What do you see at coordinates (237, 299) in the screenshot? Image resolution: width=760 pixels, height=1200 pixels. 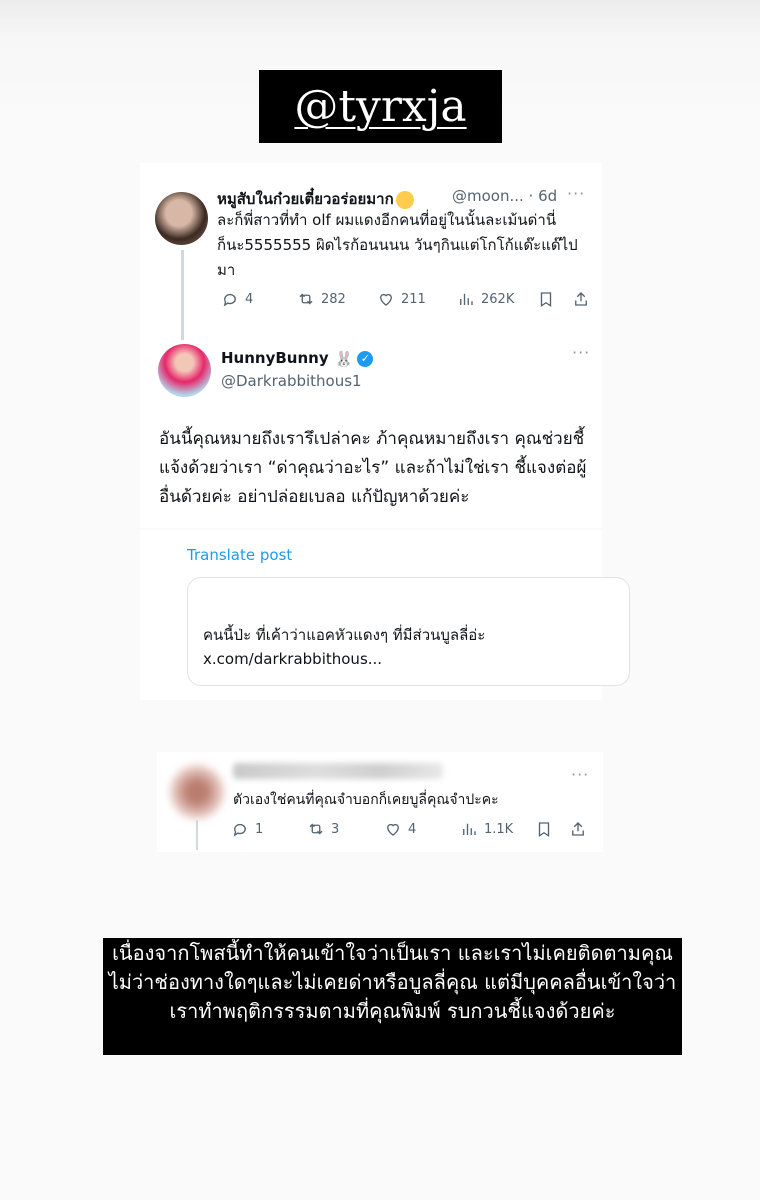 I see `reply-button: 4` at bounding box center [237, 299].